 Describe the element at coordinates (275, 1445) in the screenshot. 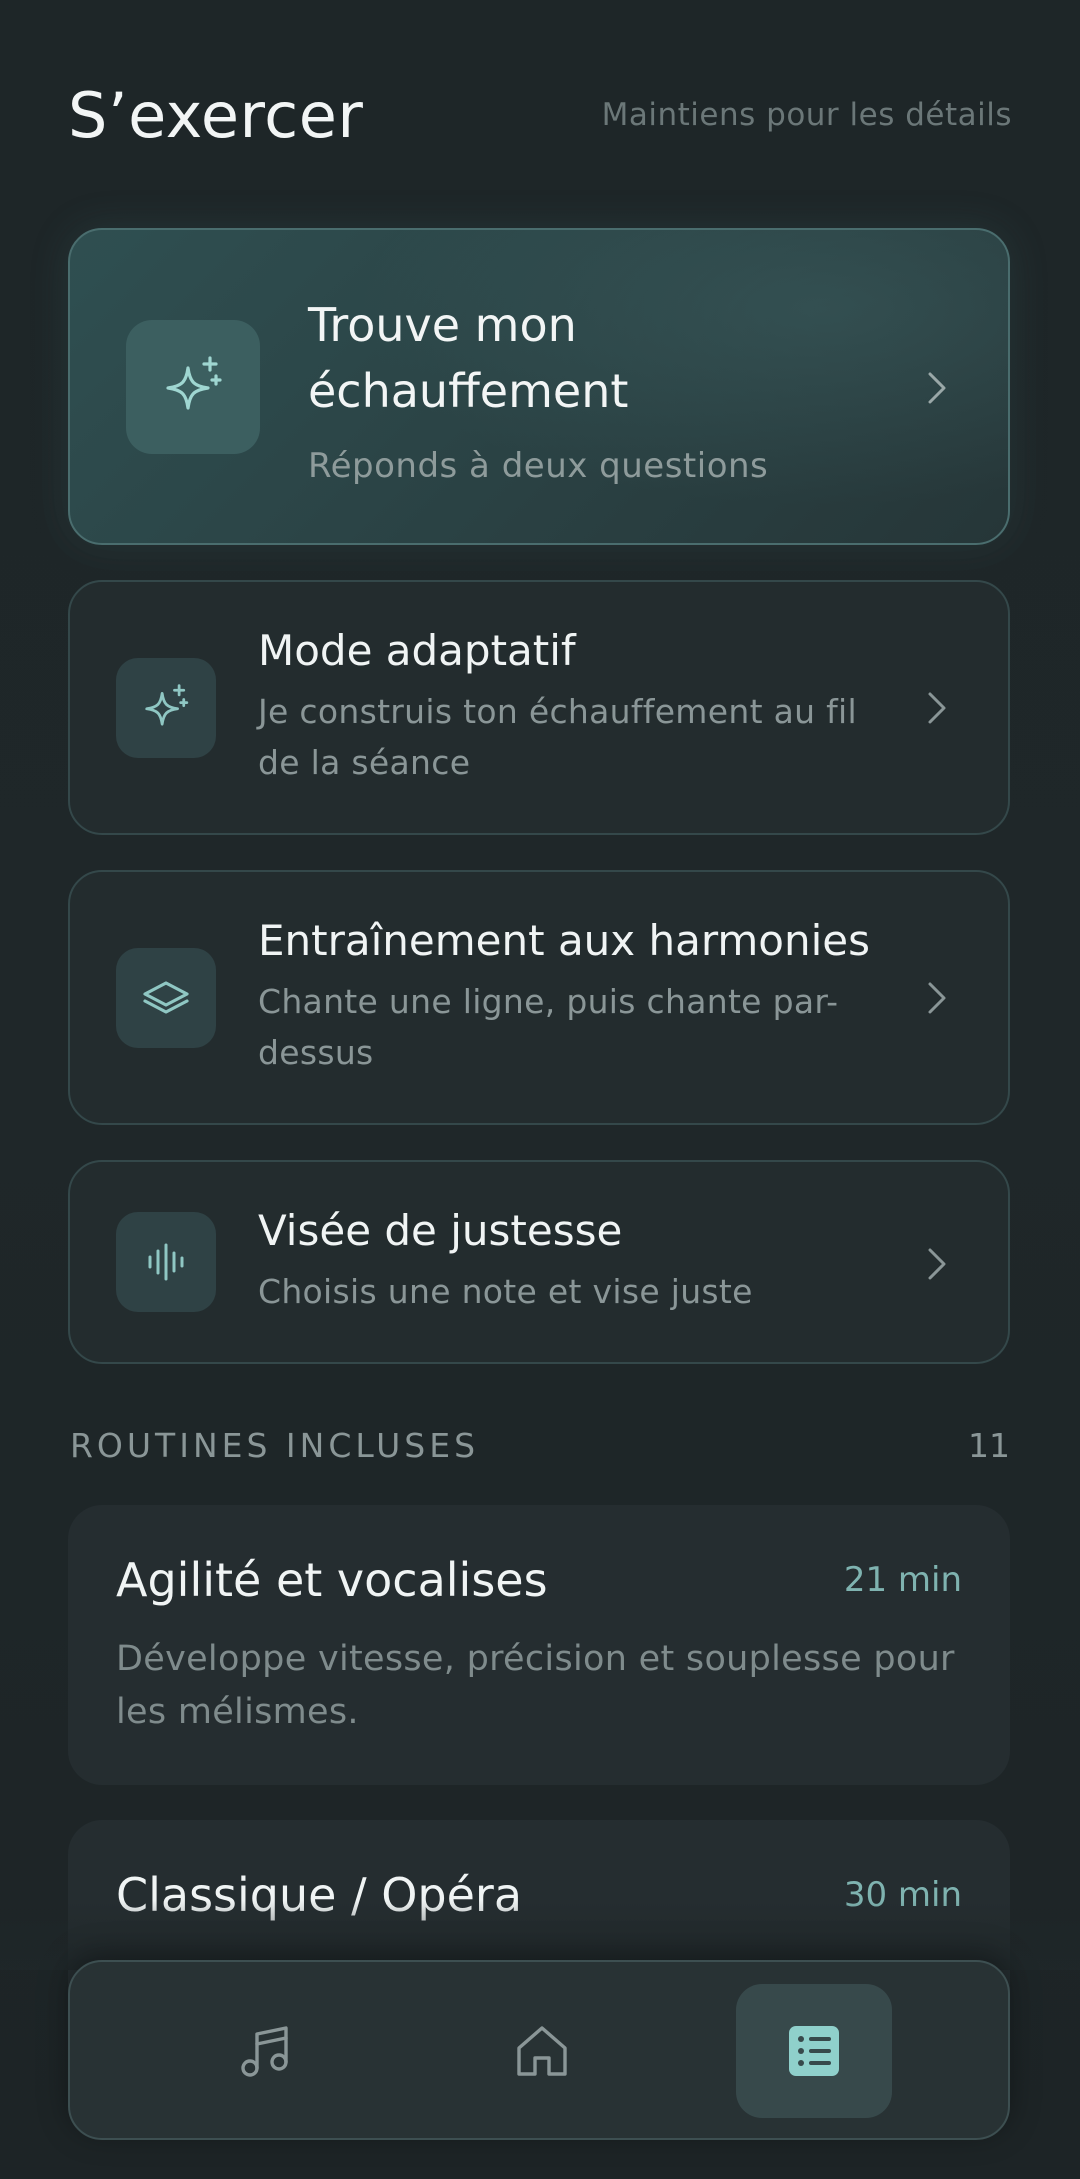

I see `section-title: ROUTINES INCLUSES` at that location.